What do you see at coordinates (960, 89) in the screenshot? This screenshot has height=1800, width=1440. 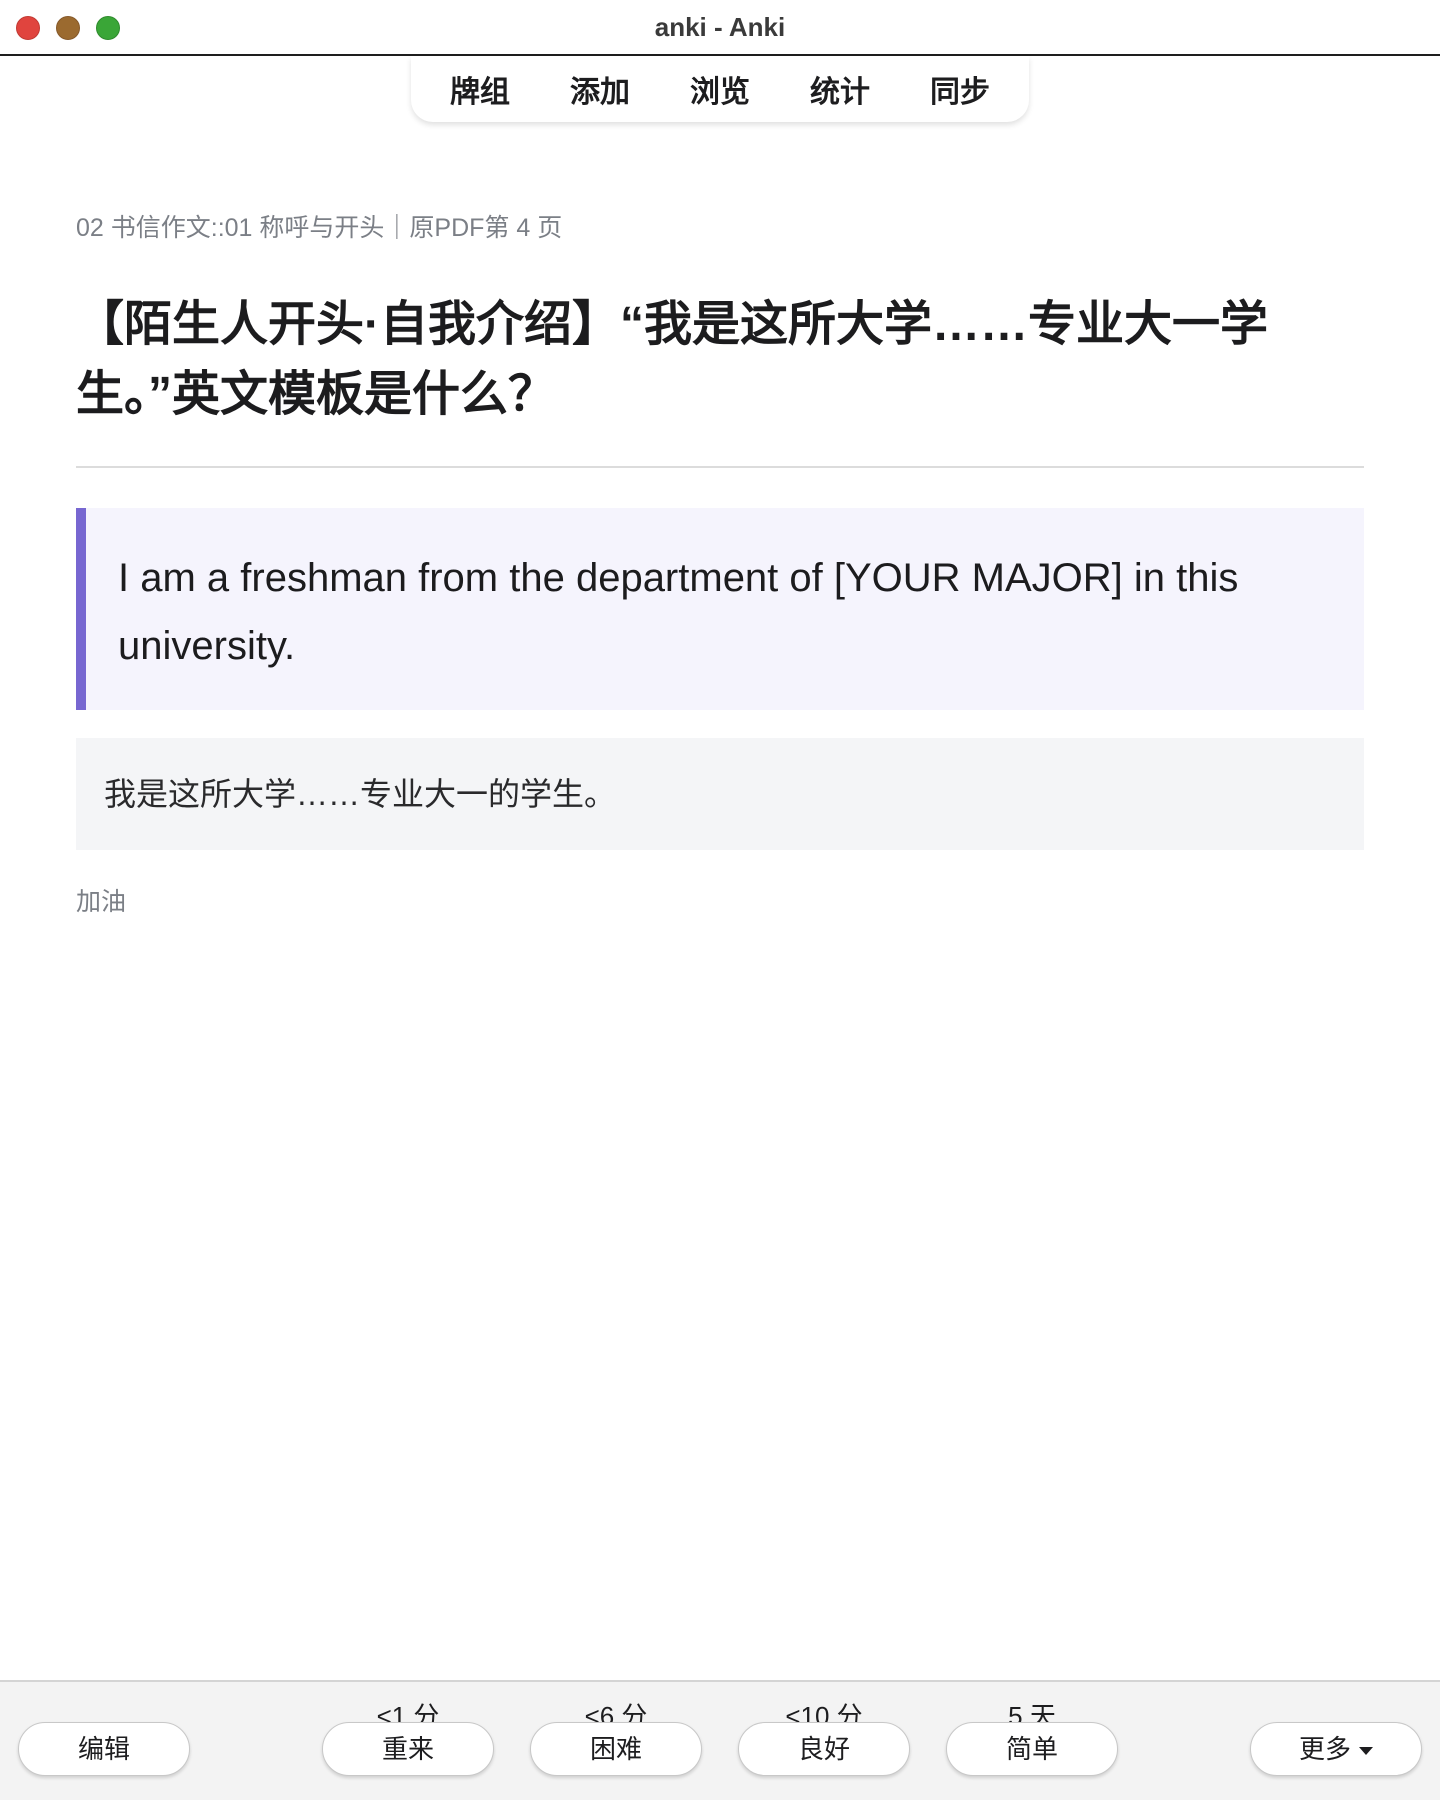 I see `nav-sync: 同步` at bounding box center [960, 89].